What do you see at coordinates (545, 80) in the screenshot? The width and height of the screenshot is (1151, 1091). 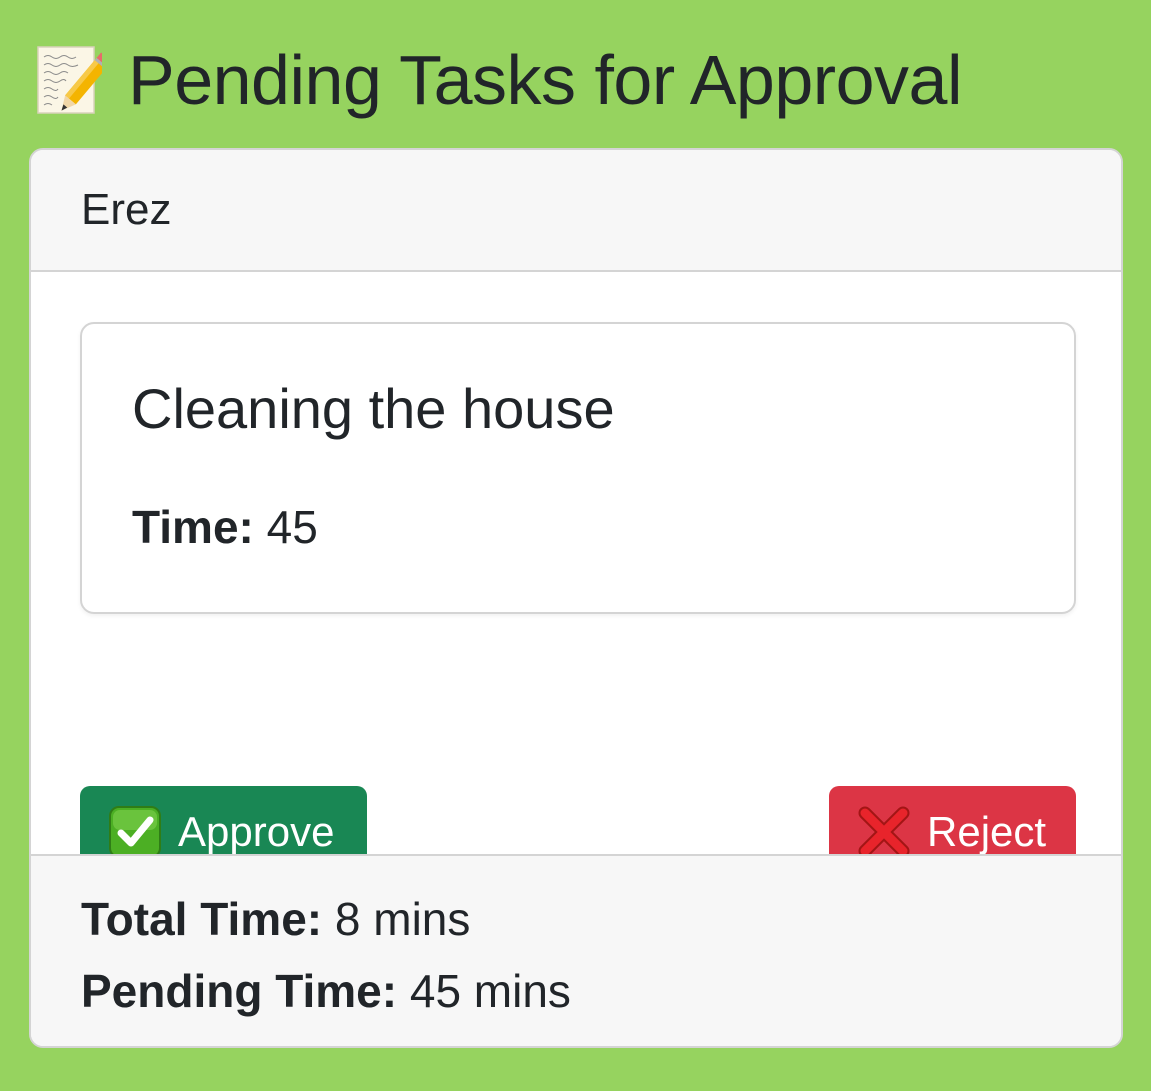 I see `page-title: Pending Tasks for Approval` at bounding box center [545, 80].